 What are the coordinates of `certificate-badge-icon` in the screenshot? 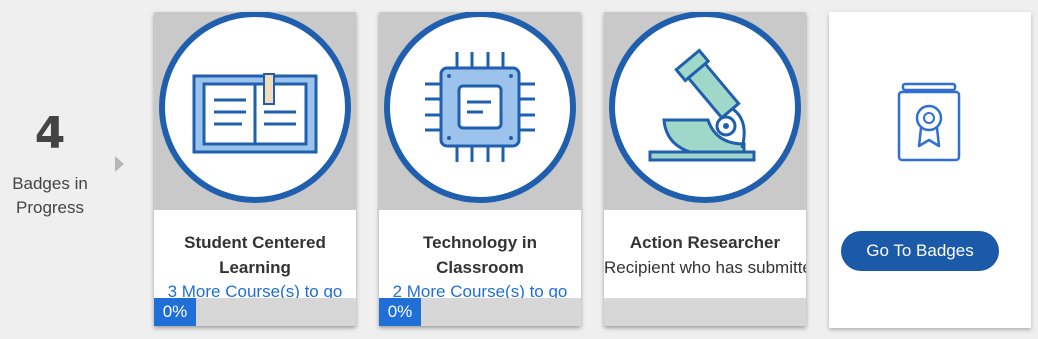 It's located at (929, 122).